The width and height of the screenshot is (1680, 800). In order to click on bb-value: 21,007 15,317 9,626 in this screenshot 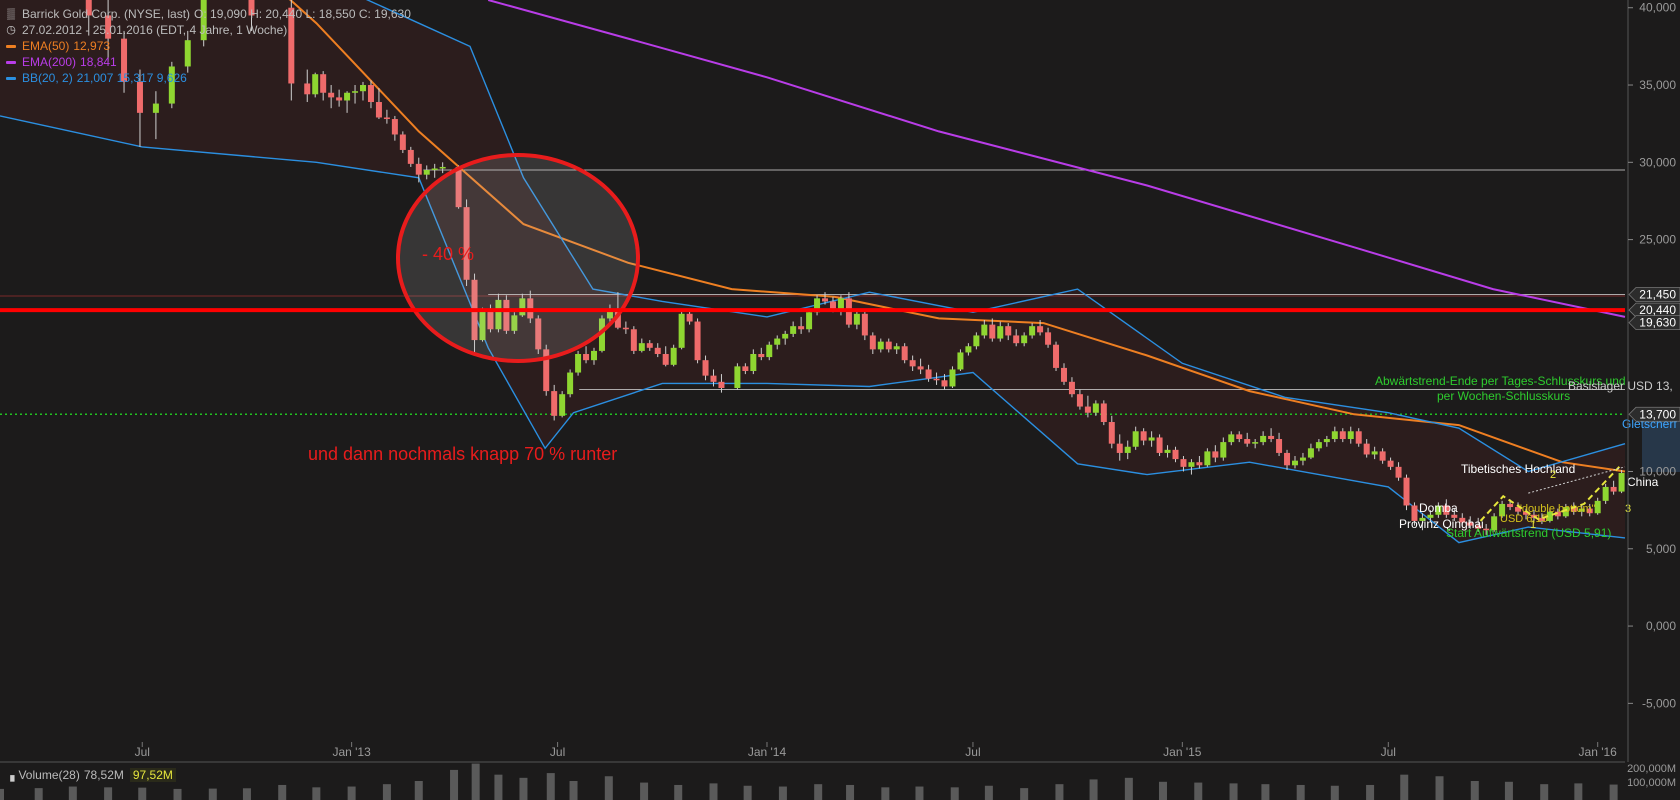, I will do `click(131, 78)`.